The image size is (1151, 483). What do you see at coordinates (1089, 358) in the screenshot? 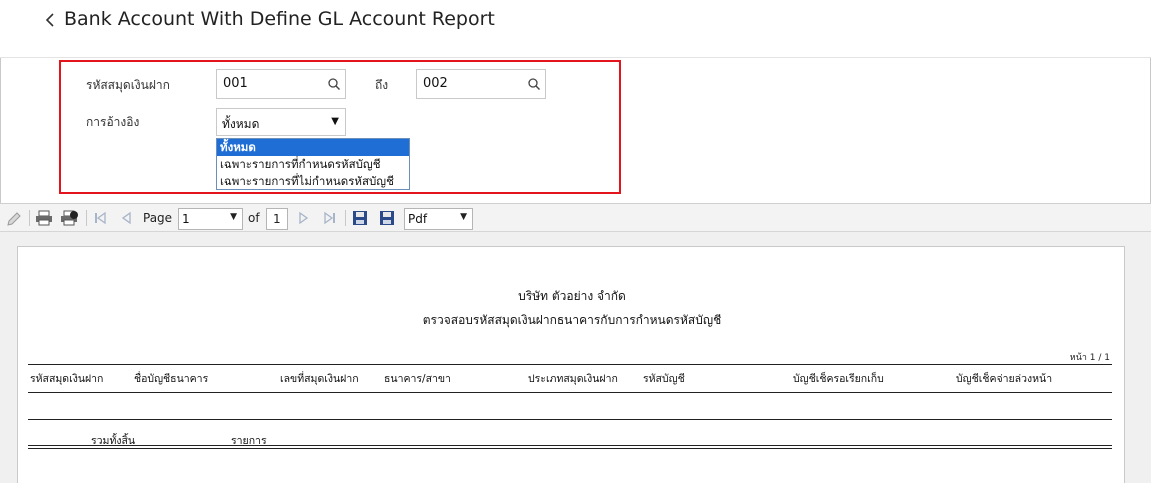
I see `report-page-number: หน้า 1 / 1` at bounding box center [1089, 358].